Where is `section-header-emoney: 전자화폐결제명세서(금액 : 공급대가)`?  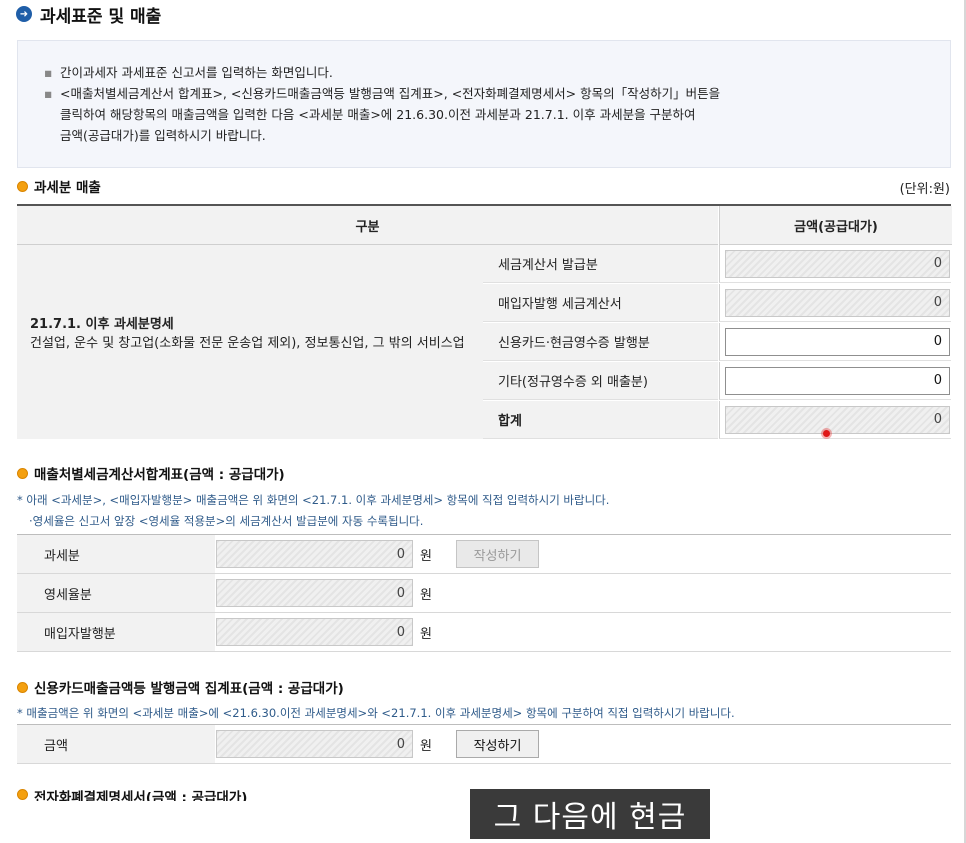 section-header-emoney: 전자화폐결제명세서(금액 : 공급대가) is located at coordinates (132, 794).